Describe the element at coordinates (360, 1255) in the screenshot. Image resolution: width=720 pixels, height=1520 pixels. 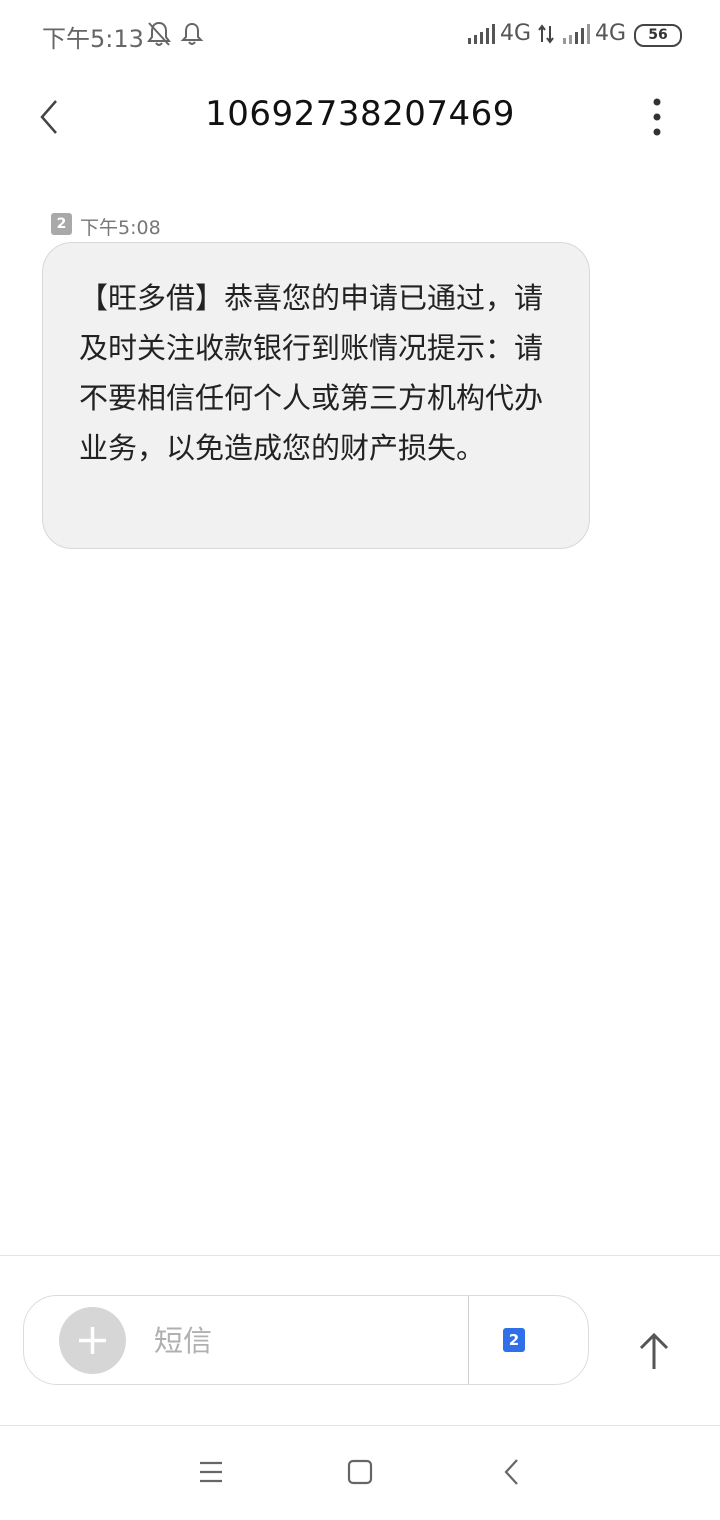
I see `composer-divider` at that location.